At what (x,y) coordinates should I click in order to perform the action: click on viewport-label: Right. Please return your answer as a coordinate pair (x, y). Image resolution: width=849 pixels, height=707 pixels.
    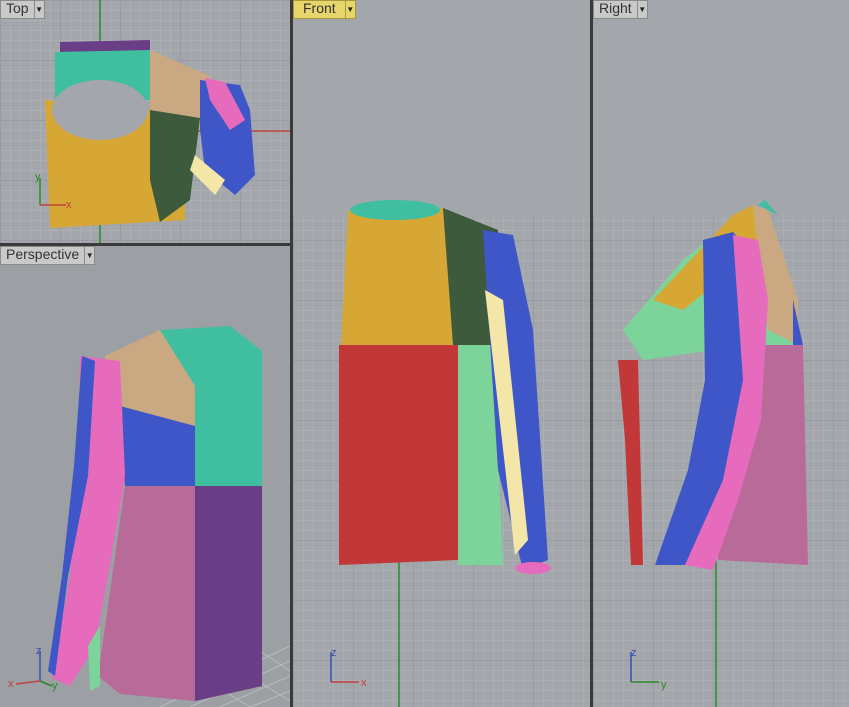
    Looking at the image, I should click on (615, 8).